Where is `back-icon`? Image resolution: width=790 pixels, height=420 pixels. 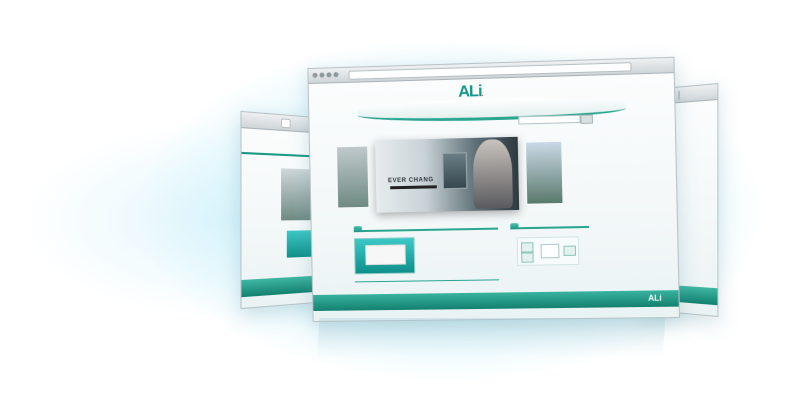
back-icon is located at coordinates (315, 75).